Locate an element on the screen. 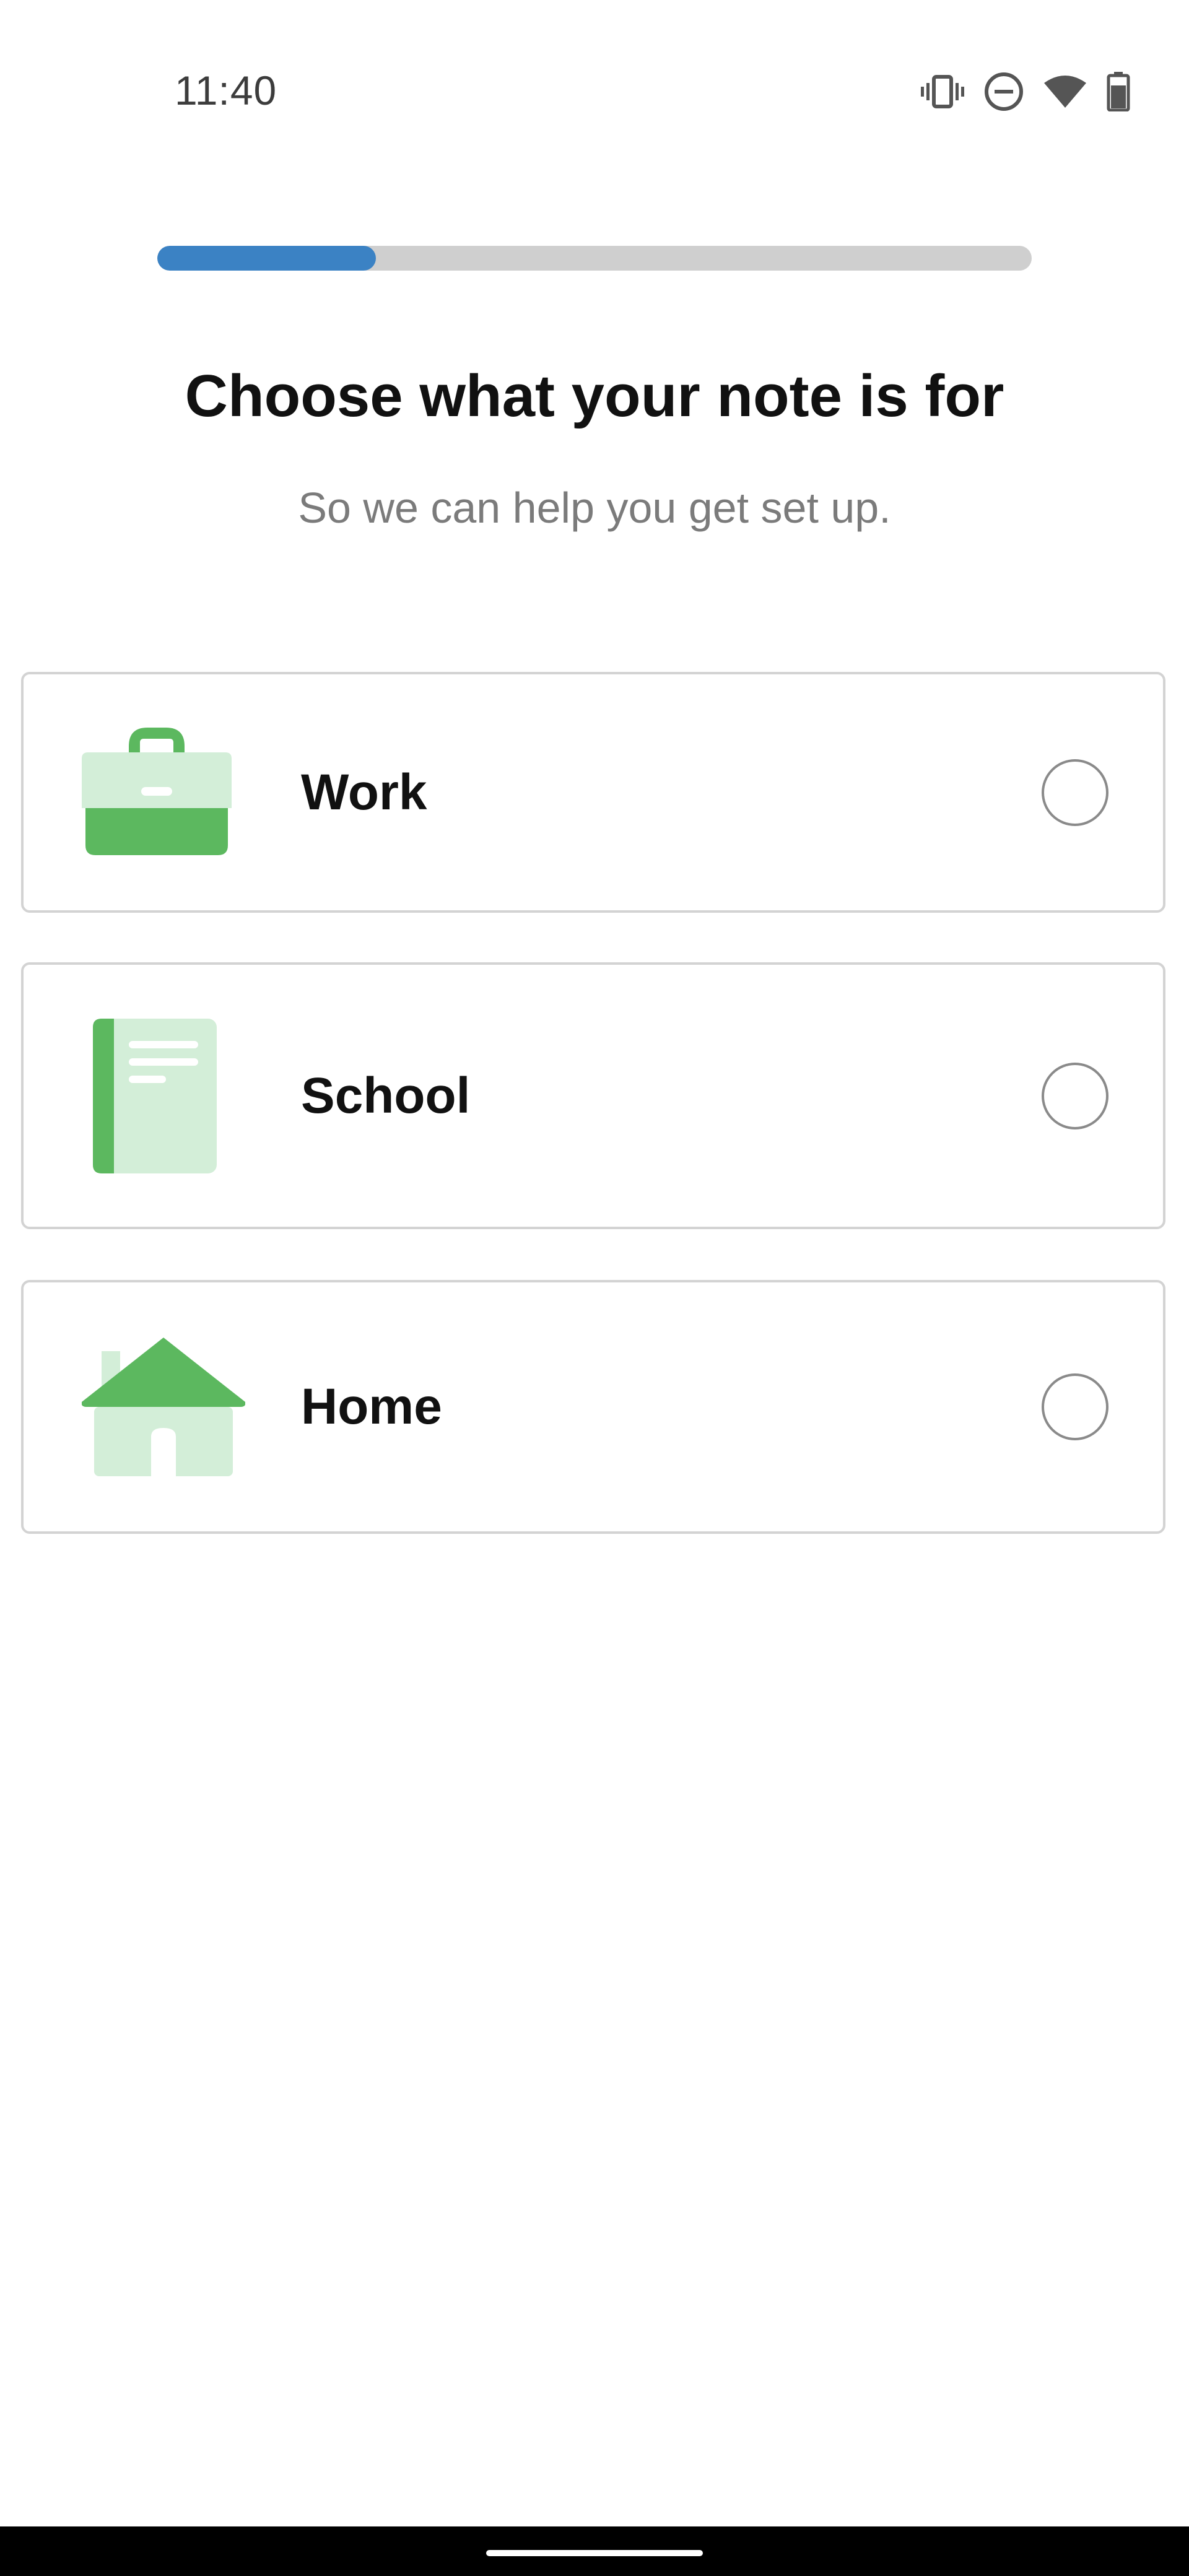 Image resolution: width=1189 pixels, height=2576 pixels. option-school-radio is located at coordinates (1075, 1095).